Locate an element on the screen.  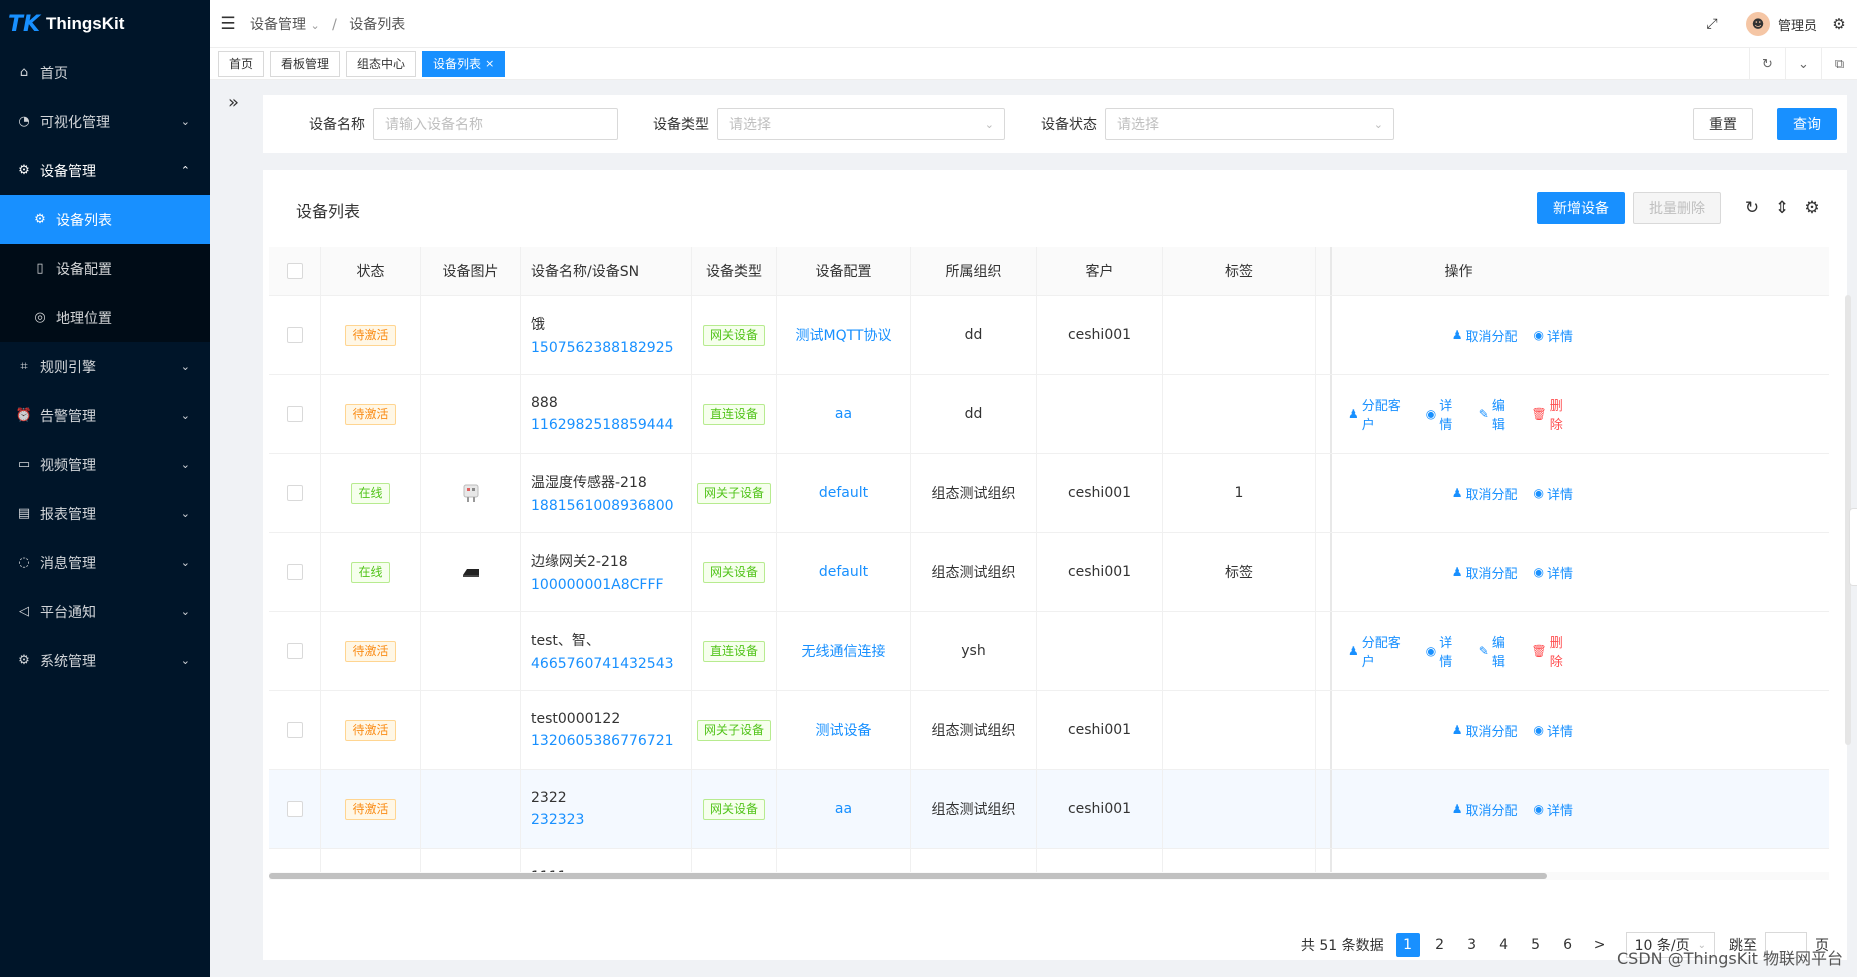
column-header-label: 标签 is located at coordinates (1239, 271).